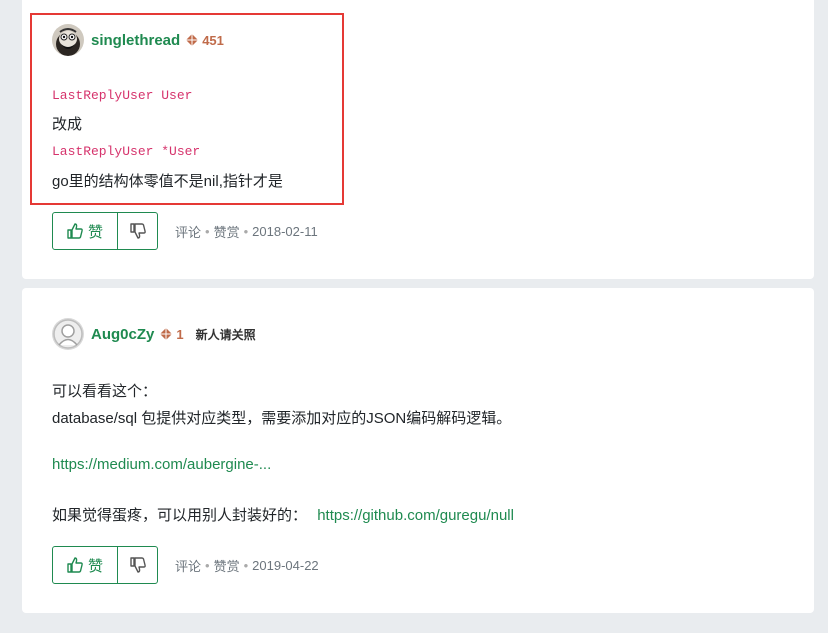  I want to click on reply-actions: 赞 评论 • 赞赏 • 2018-02-11, so click(185, 231).